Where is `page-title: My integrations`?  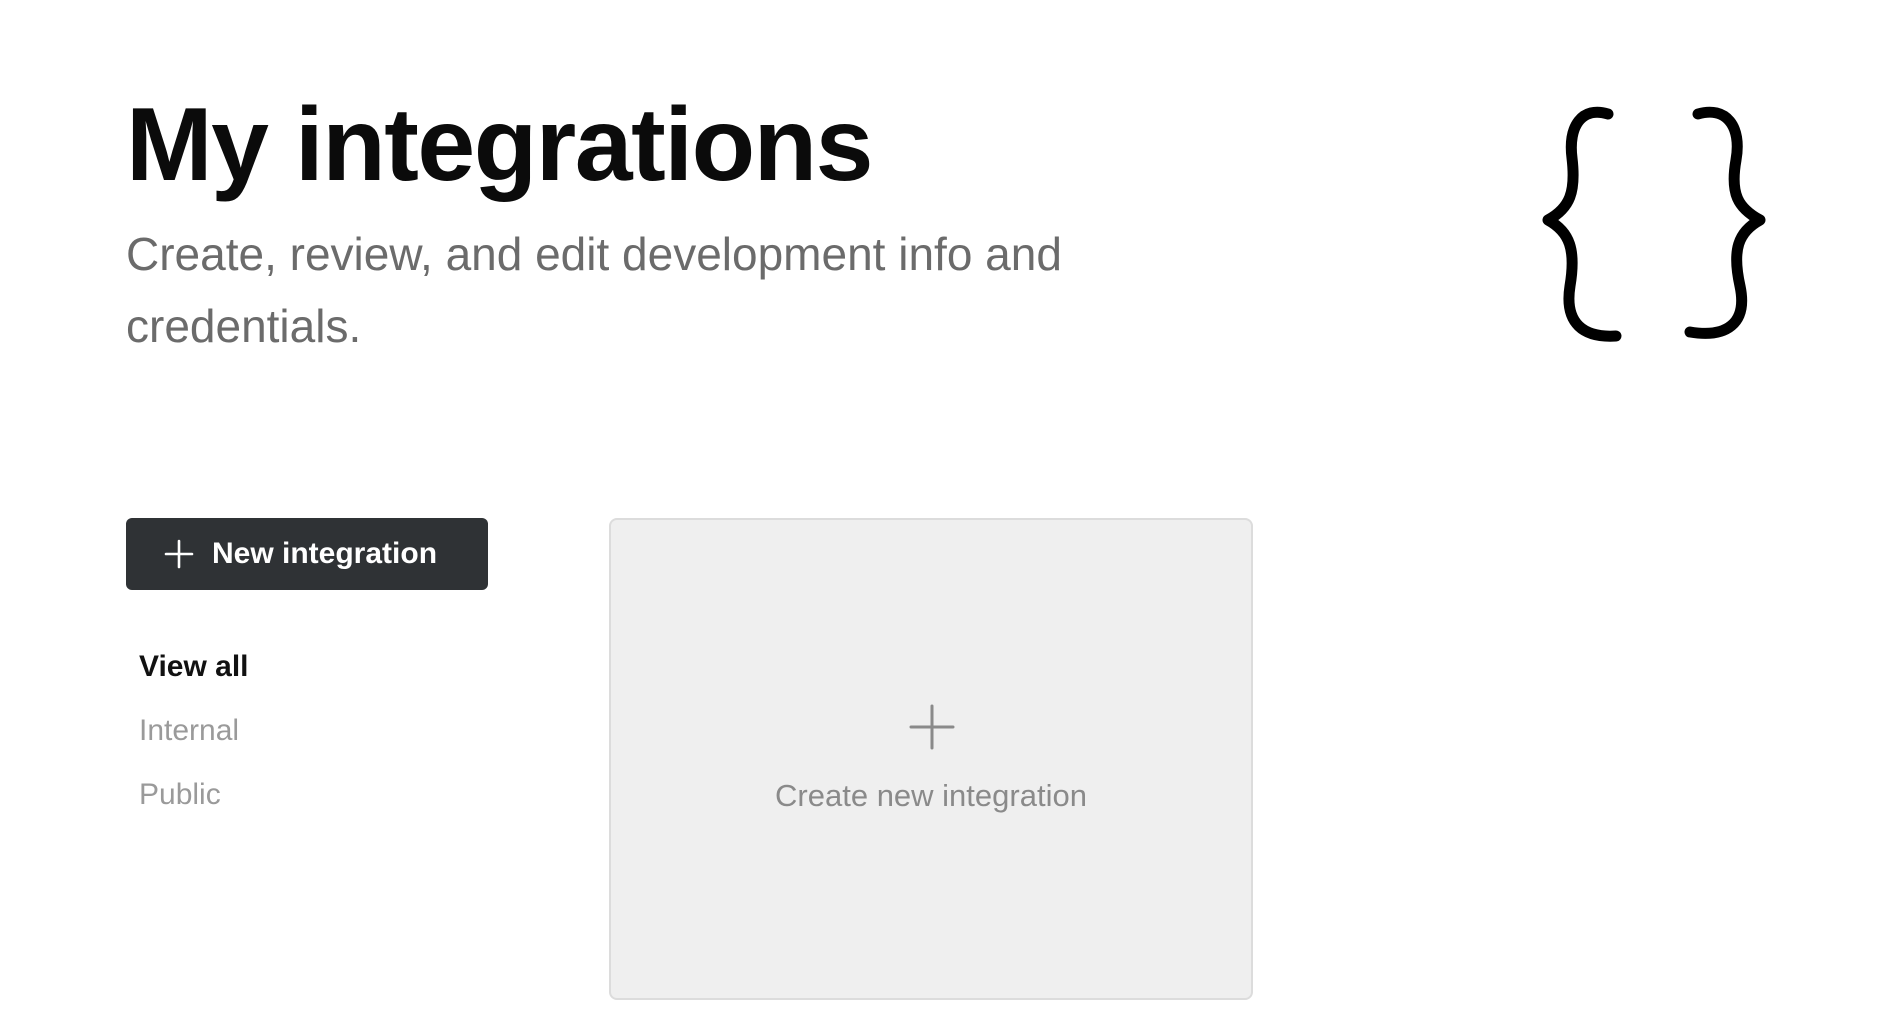 page-title: My integrations is located at coordinates (500, 145).